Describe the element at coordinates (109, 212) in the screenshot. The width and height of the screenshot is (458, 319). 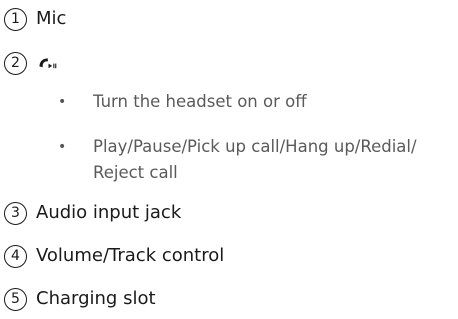
I see `item-label: Audio input jack` at that location.